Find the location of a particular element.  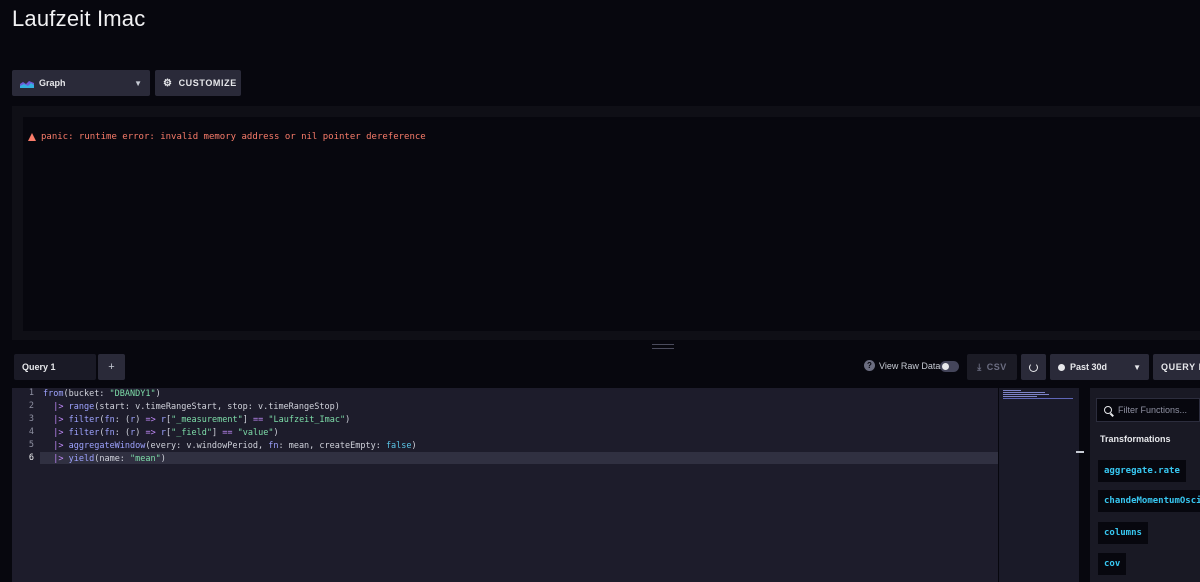

add-query-label: + is located at coordinates (111, 367).